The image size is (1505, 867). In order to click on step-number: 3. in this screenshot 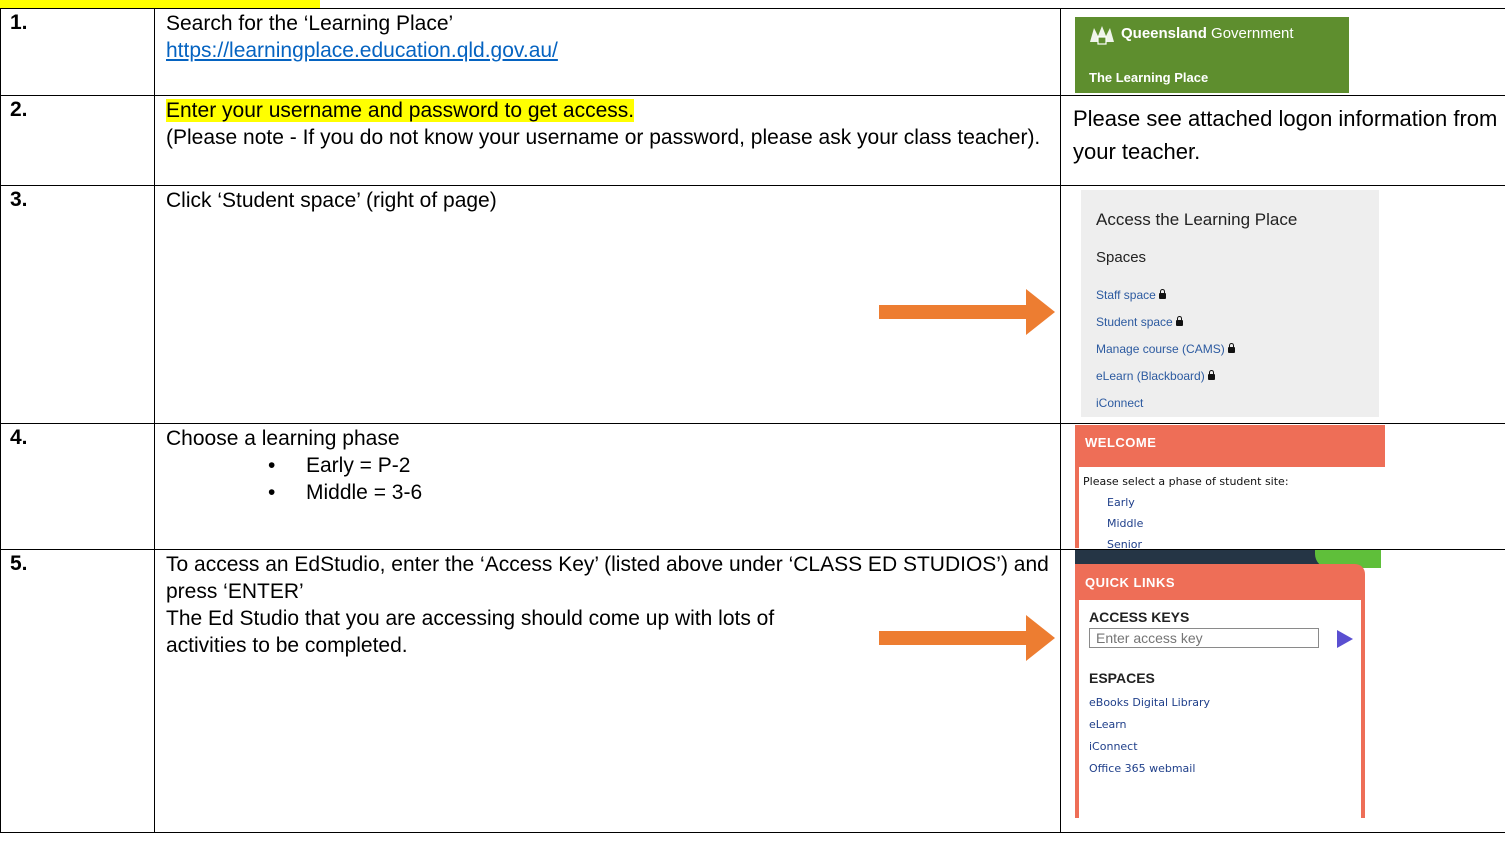, I will do `click(19, 199)`.